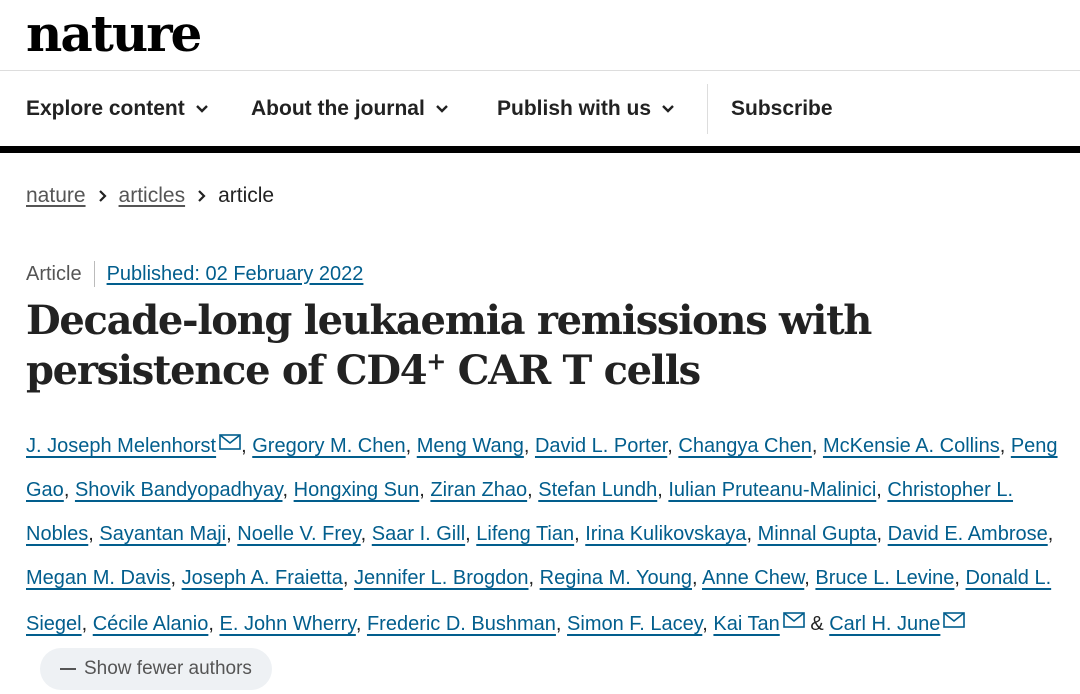  Describe the element at coordinates (114, 34) in the screenshot. I see `nature-logo: nature` at that location.